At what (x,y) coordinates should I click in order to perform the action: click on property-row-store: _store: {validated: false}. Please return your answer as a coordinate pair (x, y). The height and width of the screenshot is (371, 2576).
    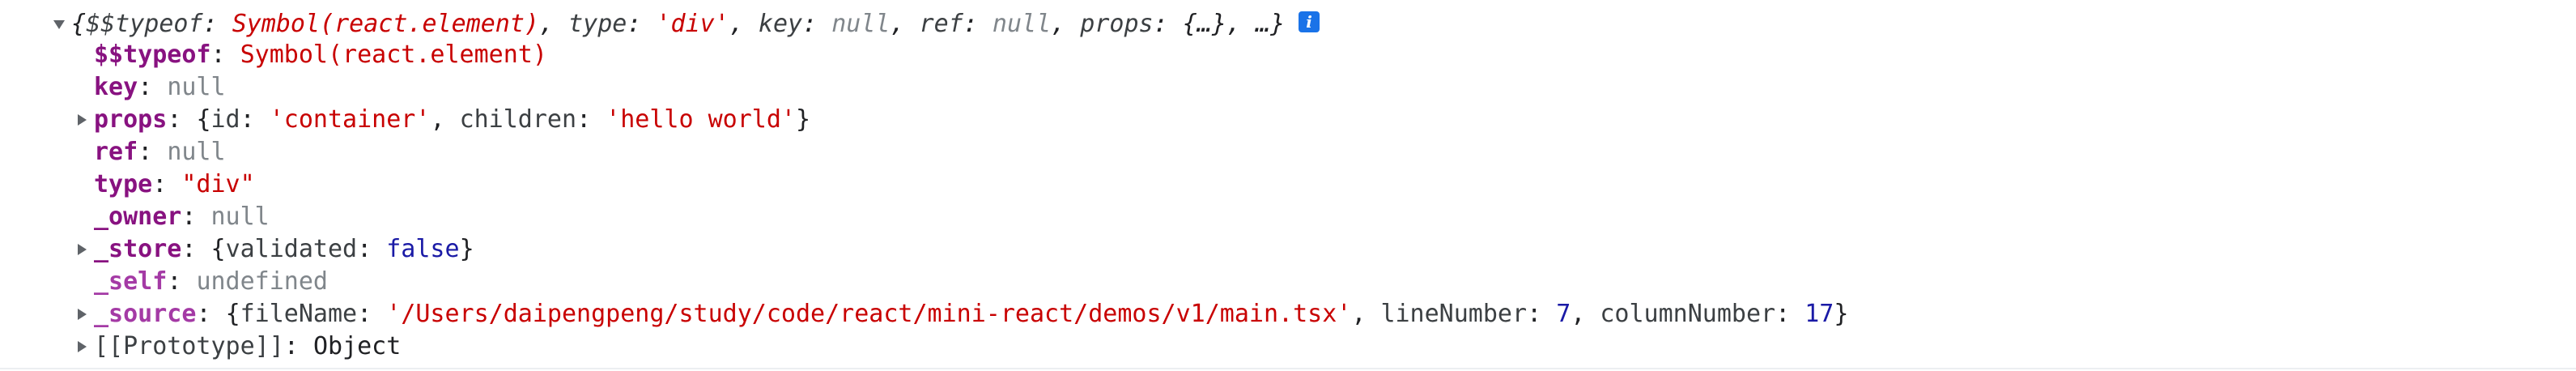
    Looking at the image, I should click on (284, 249).